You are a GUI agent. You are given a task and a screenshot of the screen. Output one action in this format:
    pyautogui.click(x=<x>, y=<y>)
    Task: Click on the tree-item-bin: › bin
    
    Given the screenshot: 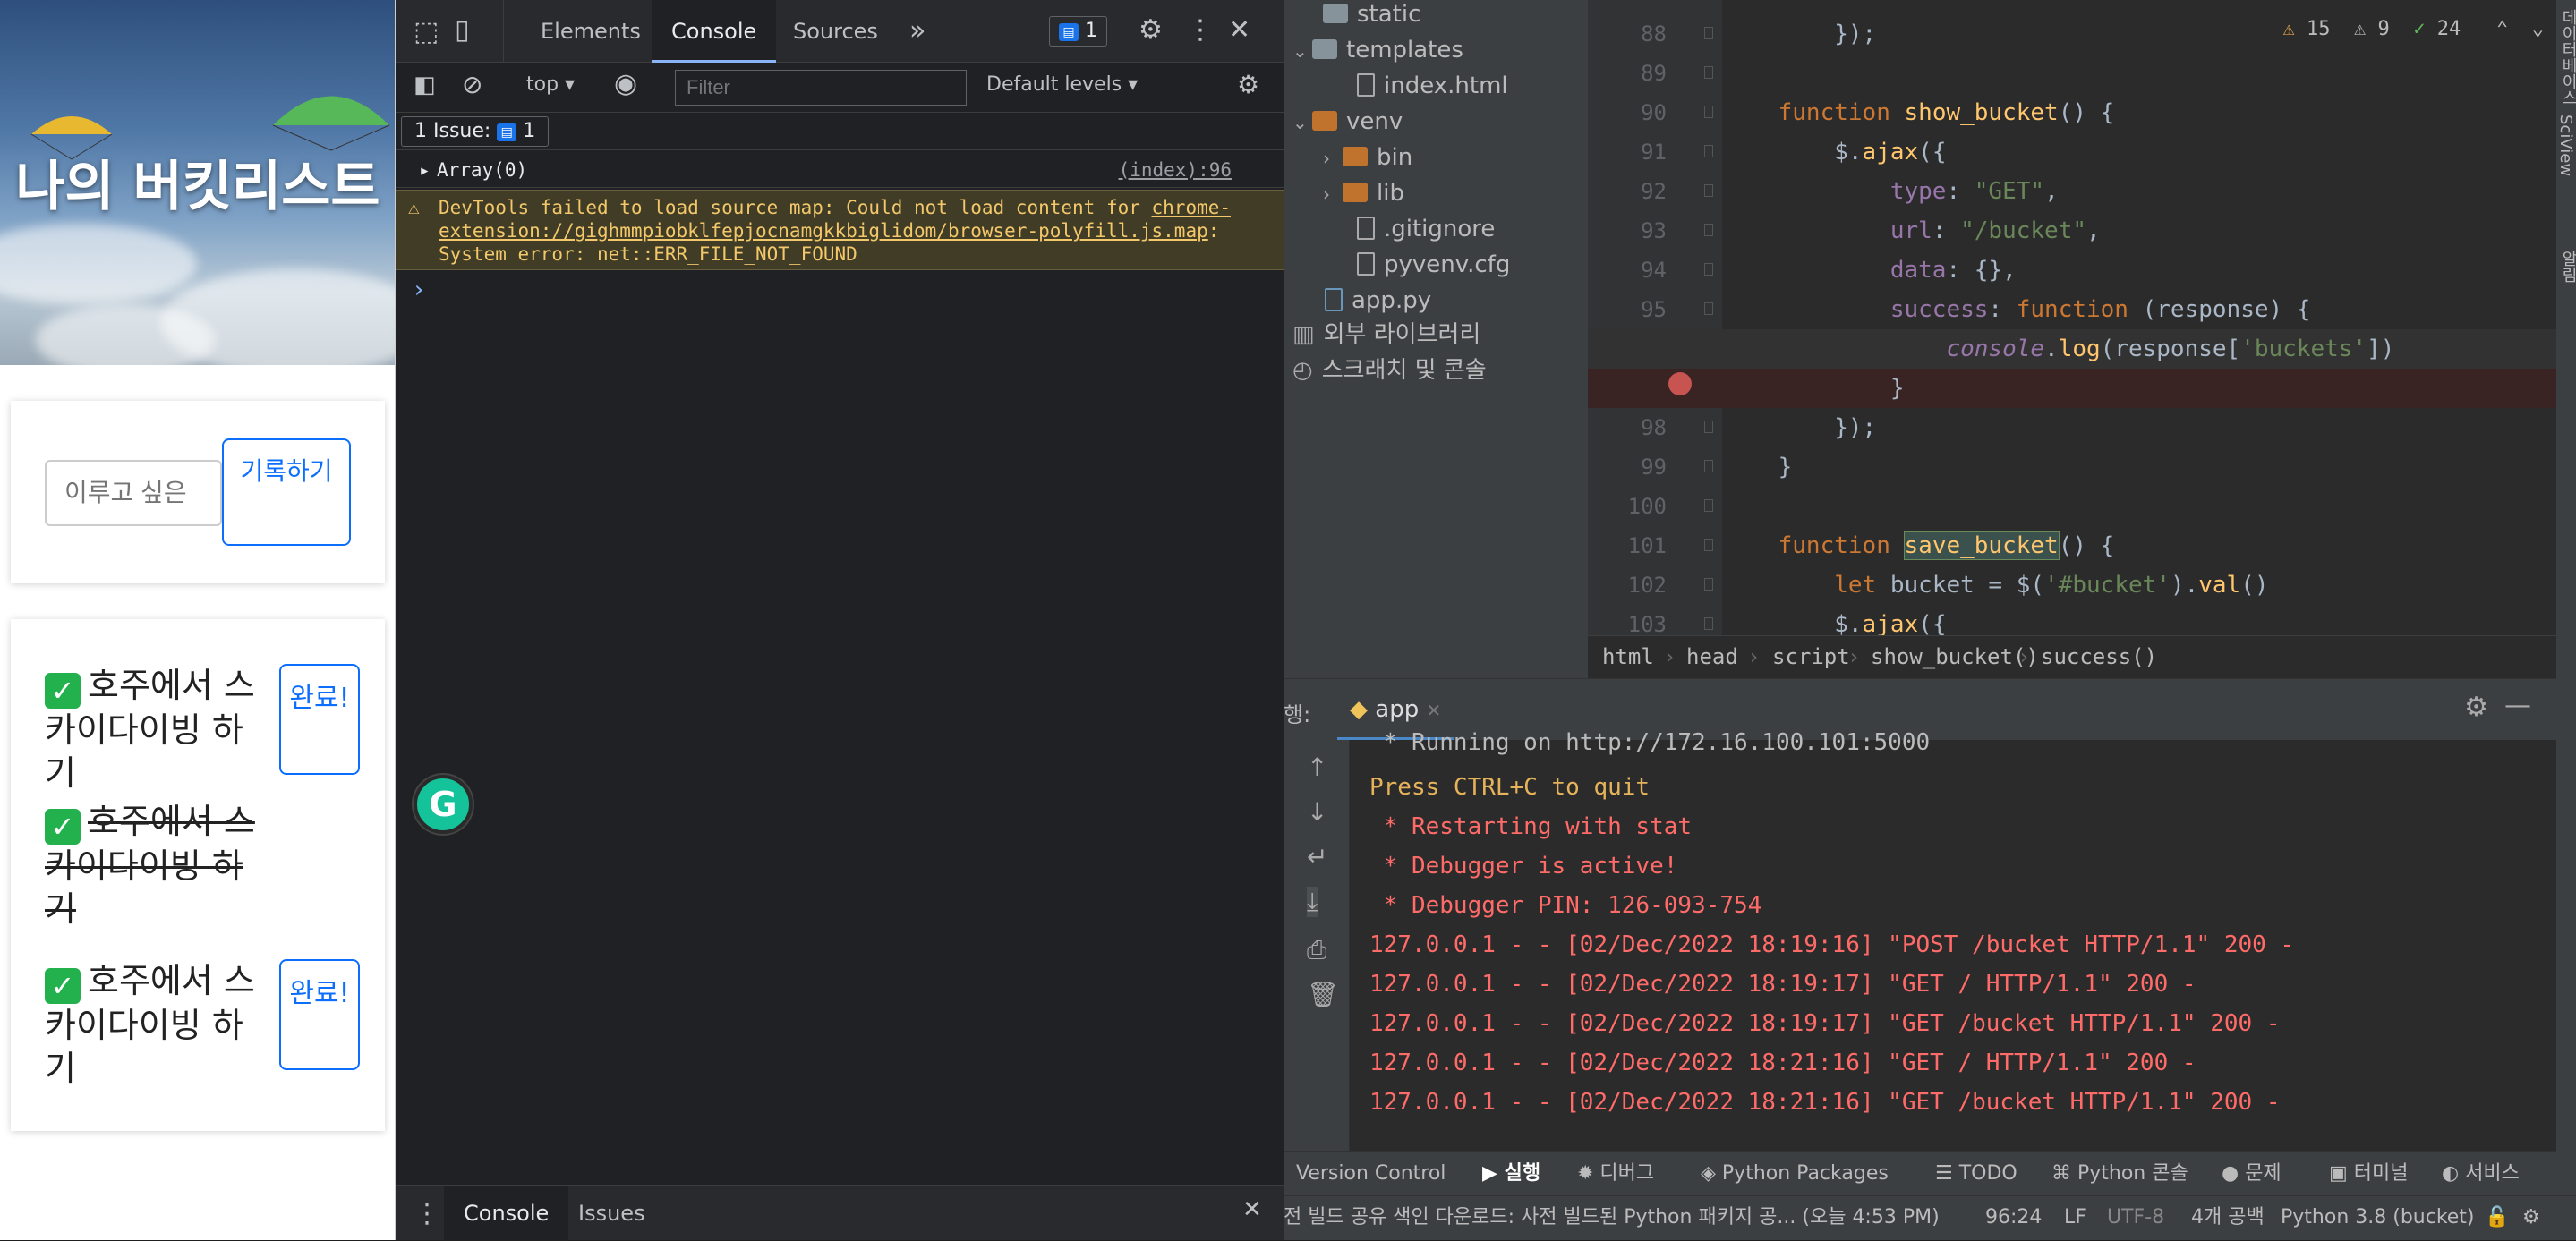 What is the action you would take?
    pyautogui.click(x=1367, y=157)
    